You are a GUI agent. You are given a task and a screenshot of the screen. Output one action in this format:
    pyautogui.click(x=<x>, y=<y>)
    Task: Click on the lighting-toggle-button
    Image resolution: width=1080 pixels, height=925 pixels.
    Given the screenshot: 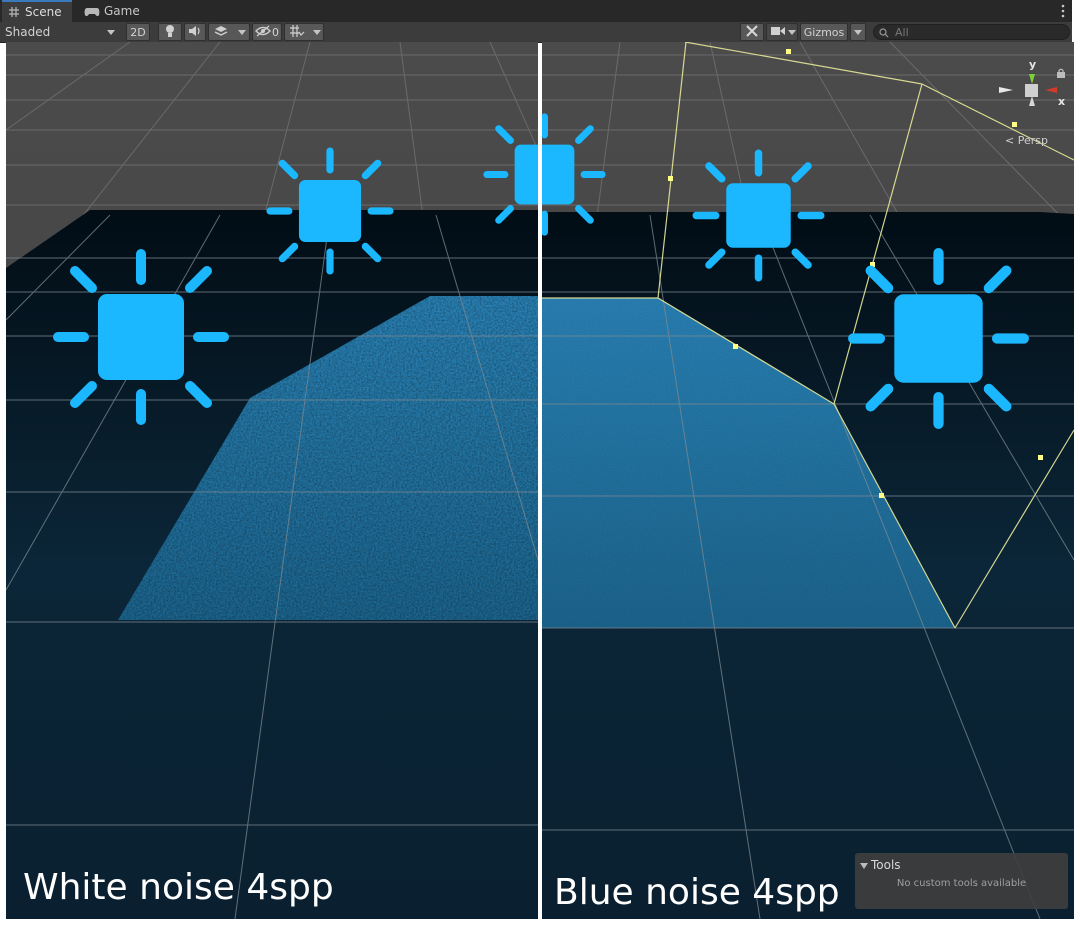 What is the action you would take?
    pyautogui.click(x=170, y=32)
    